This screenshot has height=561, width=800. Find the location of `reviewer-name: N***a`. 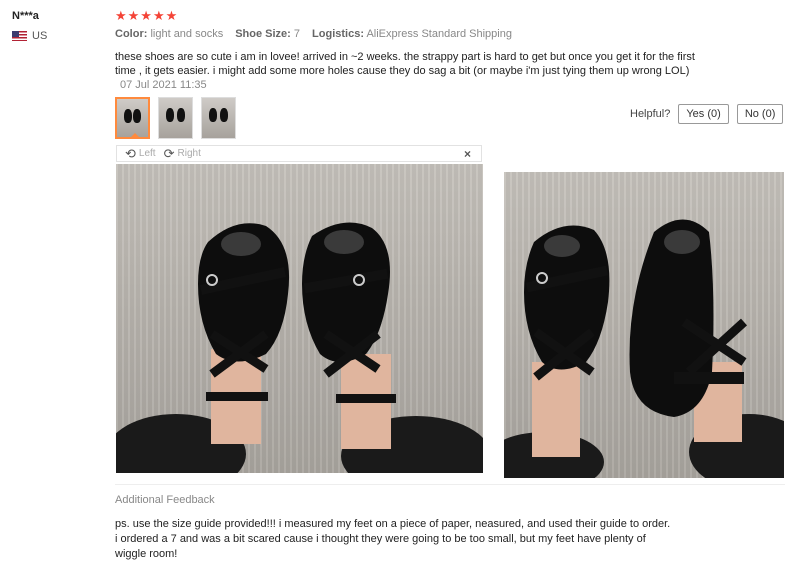

reviewer-name: N***a is located at coordinates (25, 16).